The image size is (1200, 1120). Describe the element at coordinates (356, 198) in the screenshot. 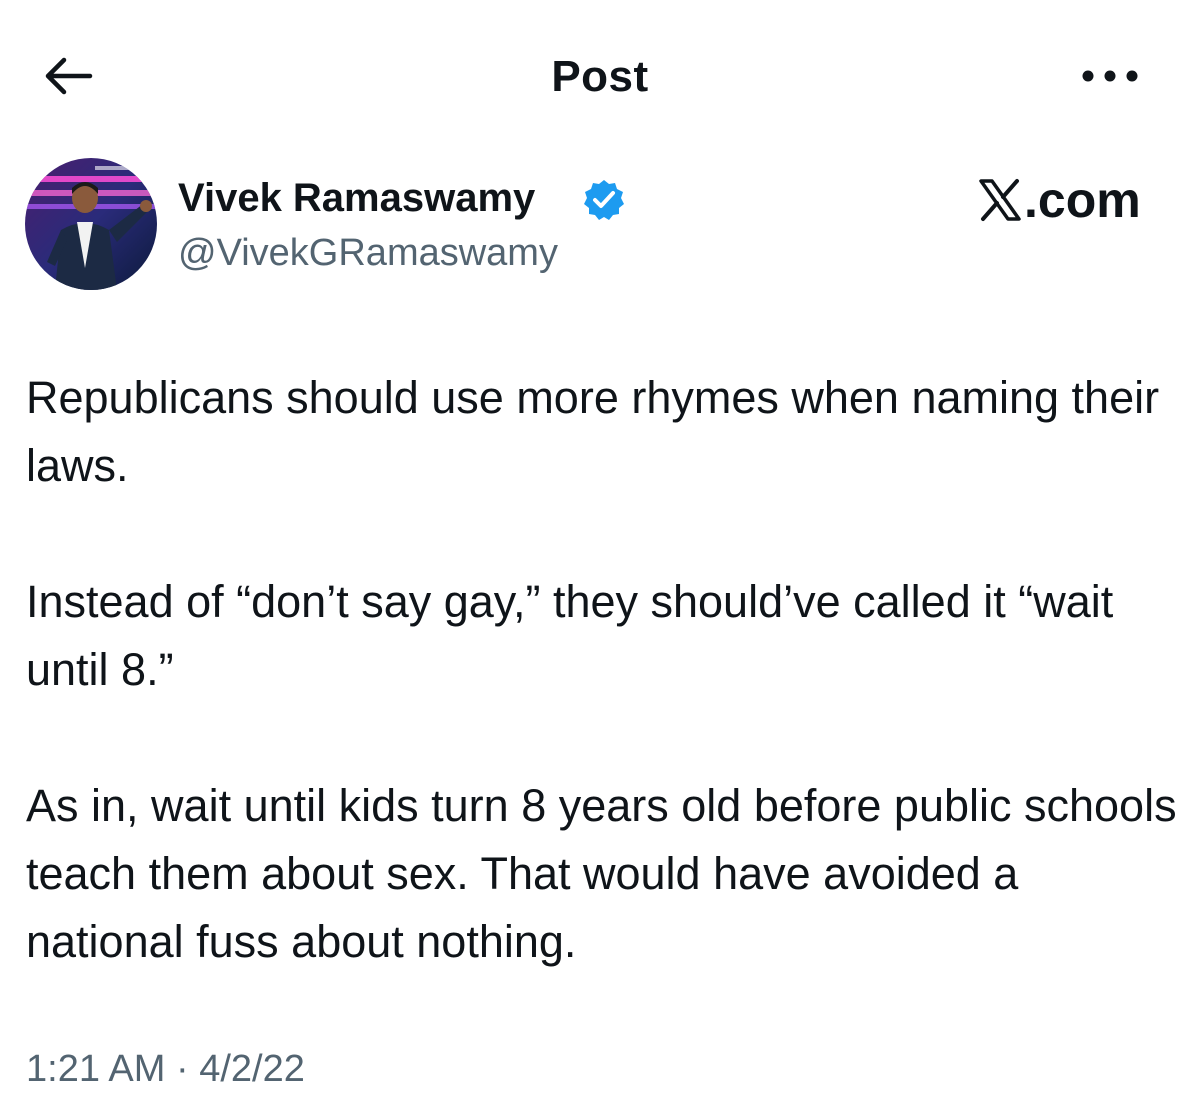

I see `author-display-name: Vivek Ramaswamy` at that location.